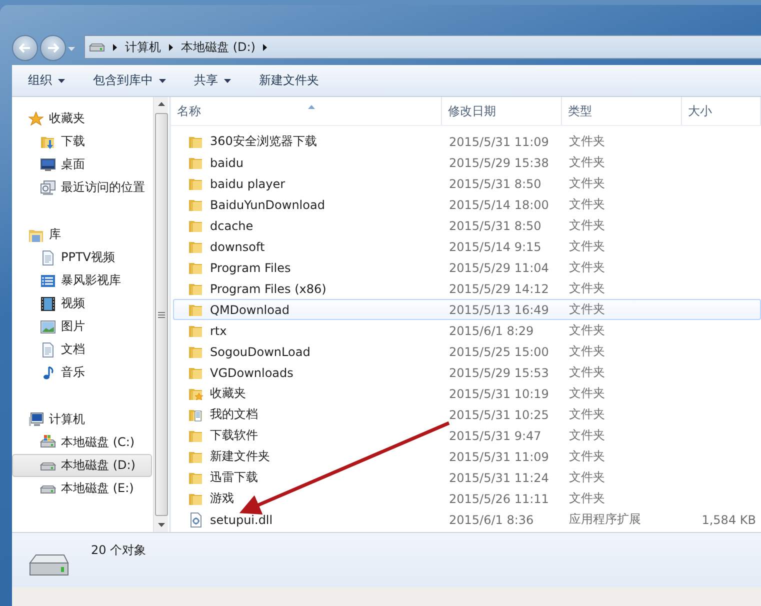 The image size is (761, 606). Describe the element at coordinates (721, 111) in the screenshot. I see `column-header: 大小` at that location.